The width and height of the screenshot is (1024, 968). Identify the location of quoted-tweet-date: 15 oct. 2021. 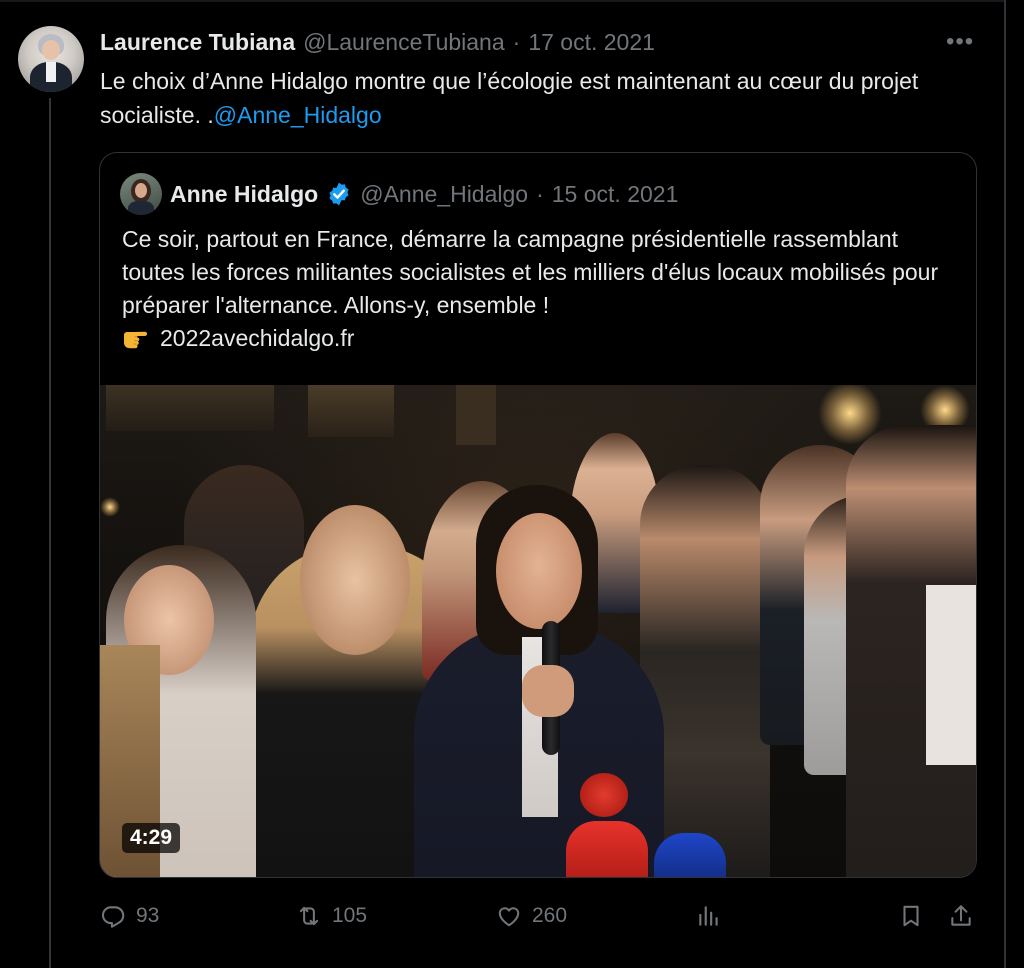
(615, 194).